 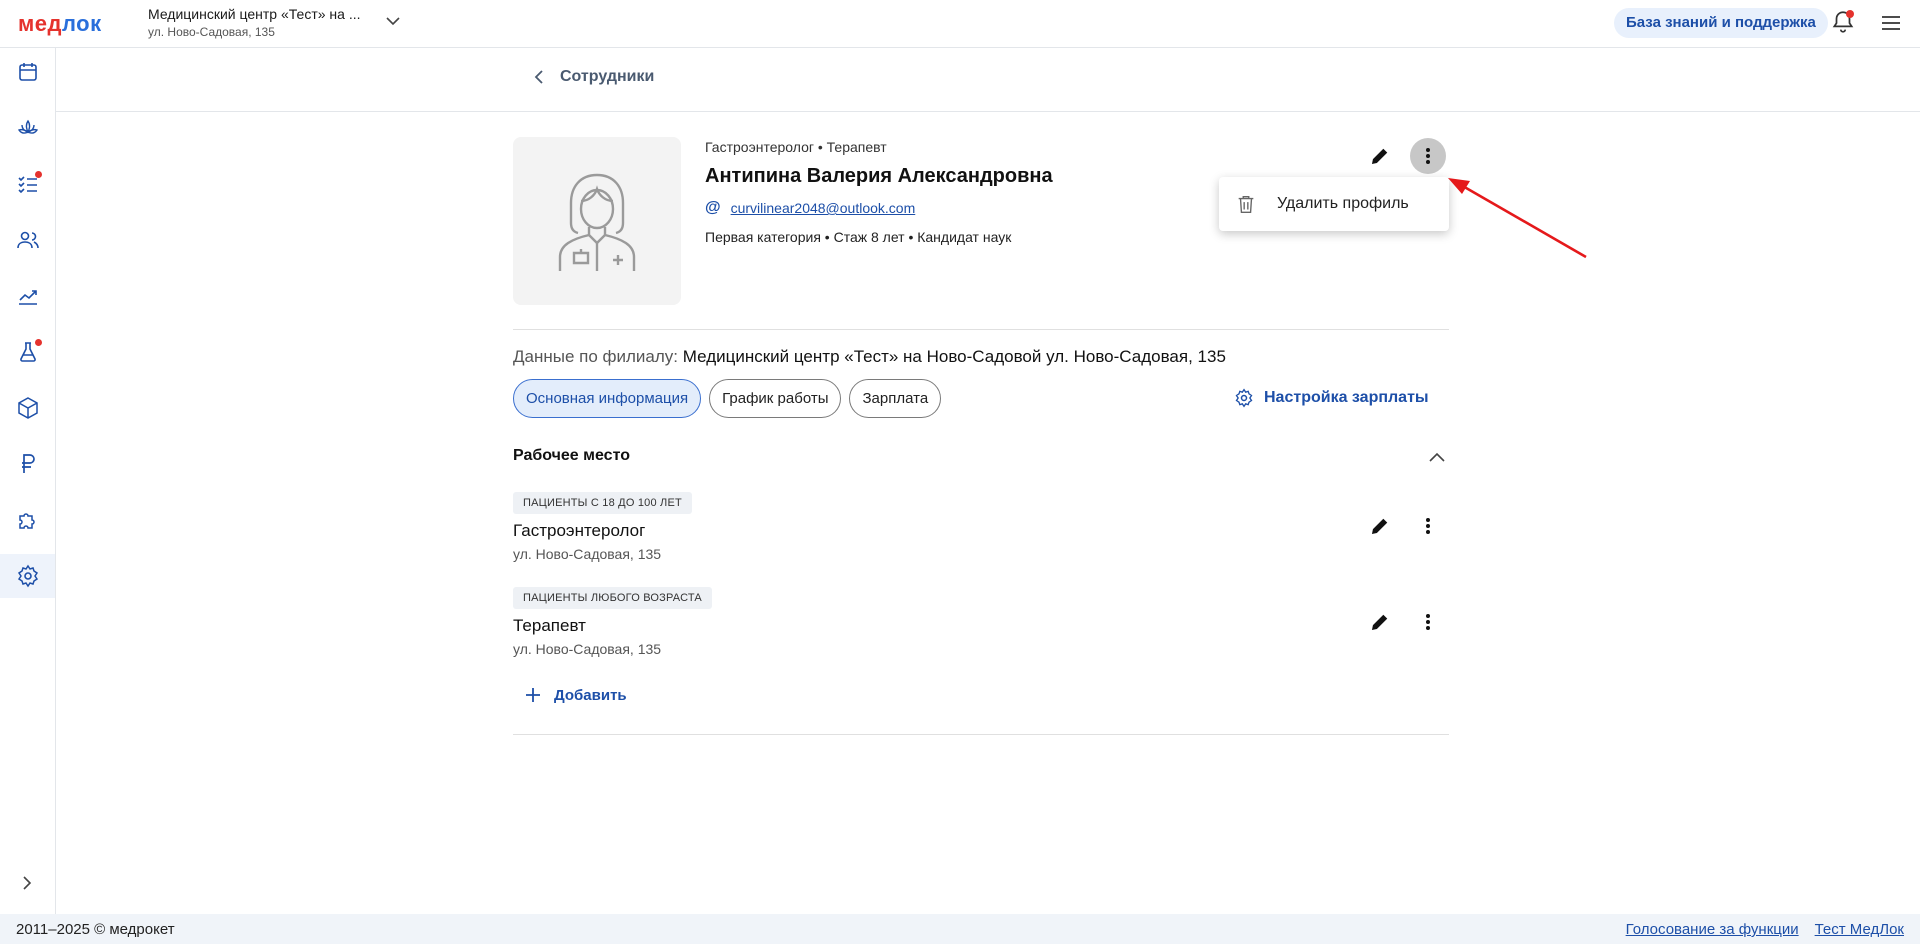 I want to click on add-workplace-button: Добавить, so click(x=575, y=695).